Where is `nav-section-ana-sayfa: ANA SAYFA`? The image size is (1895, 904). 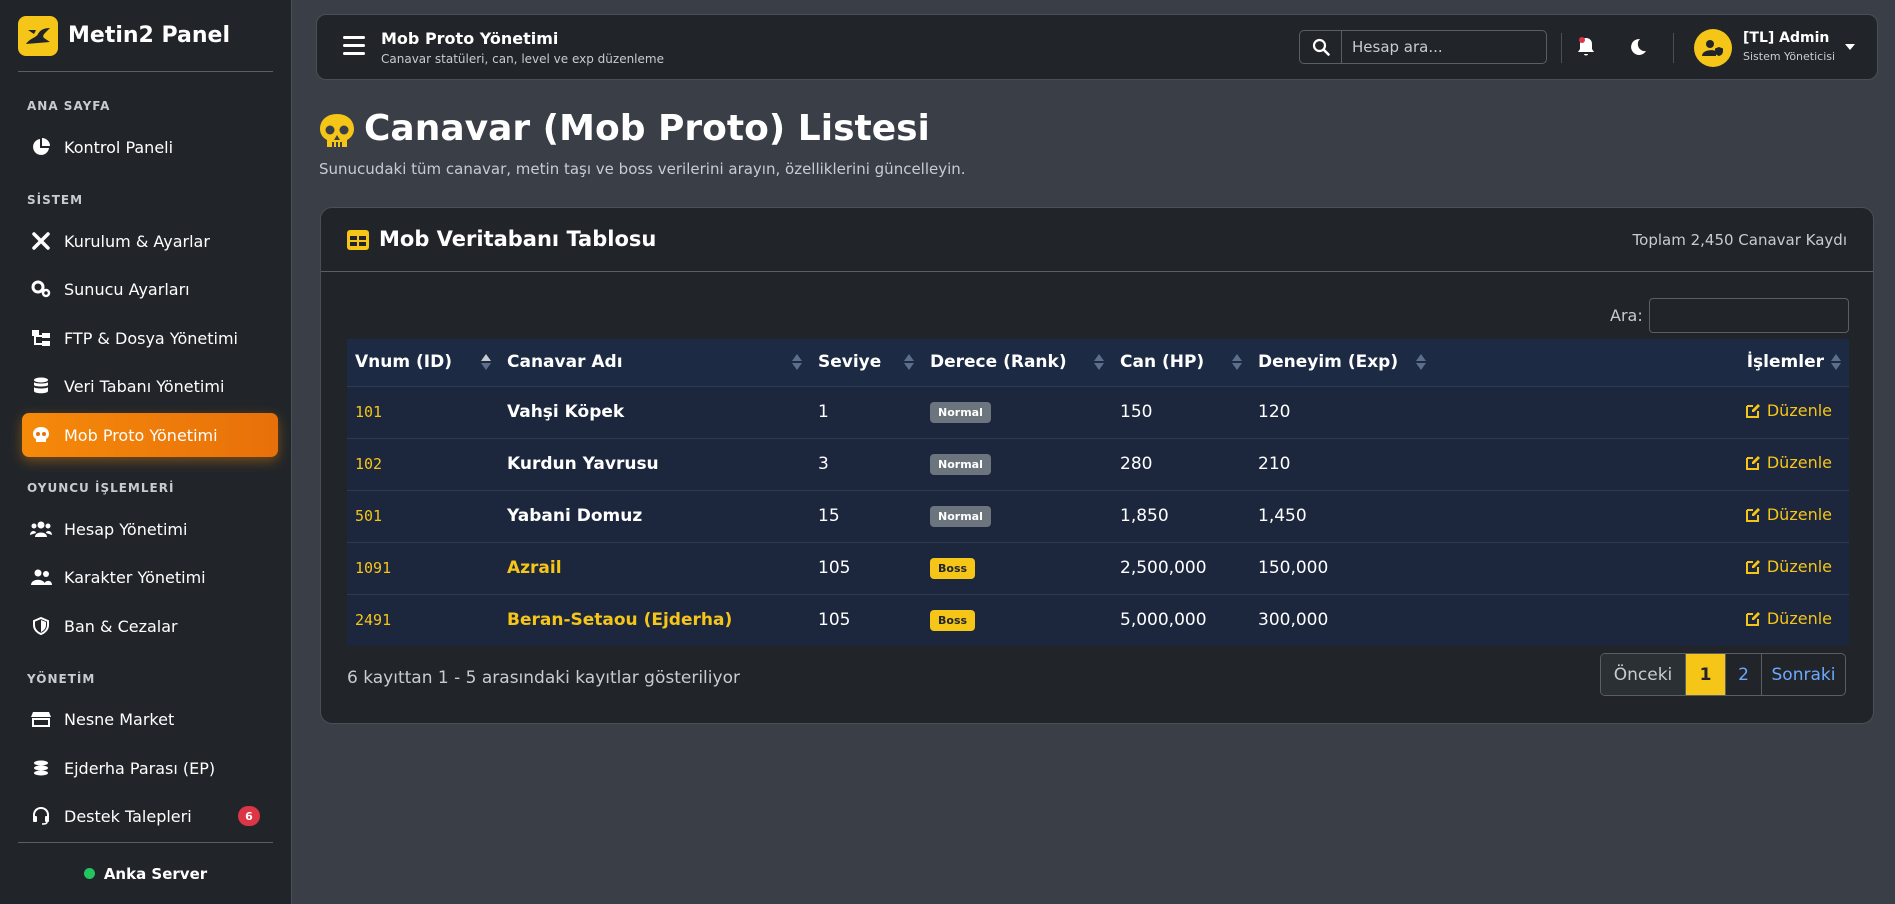 nav-section-ana-sayfa: ANA SAYFA is located at coordinates (69, 106).